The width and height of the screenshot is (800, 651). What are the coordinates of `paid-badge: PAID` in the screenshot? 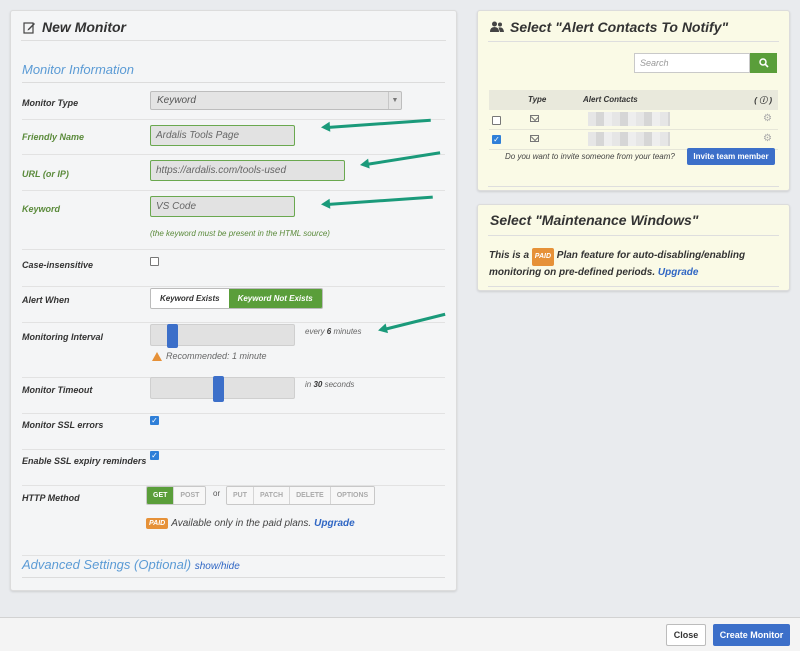 It's located at (543, 257).